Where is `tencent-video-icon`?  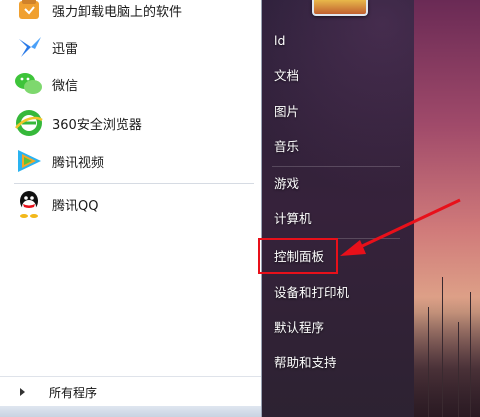 tencent-video-icon is located at coordinates (29, 161).